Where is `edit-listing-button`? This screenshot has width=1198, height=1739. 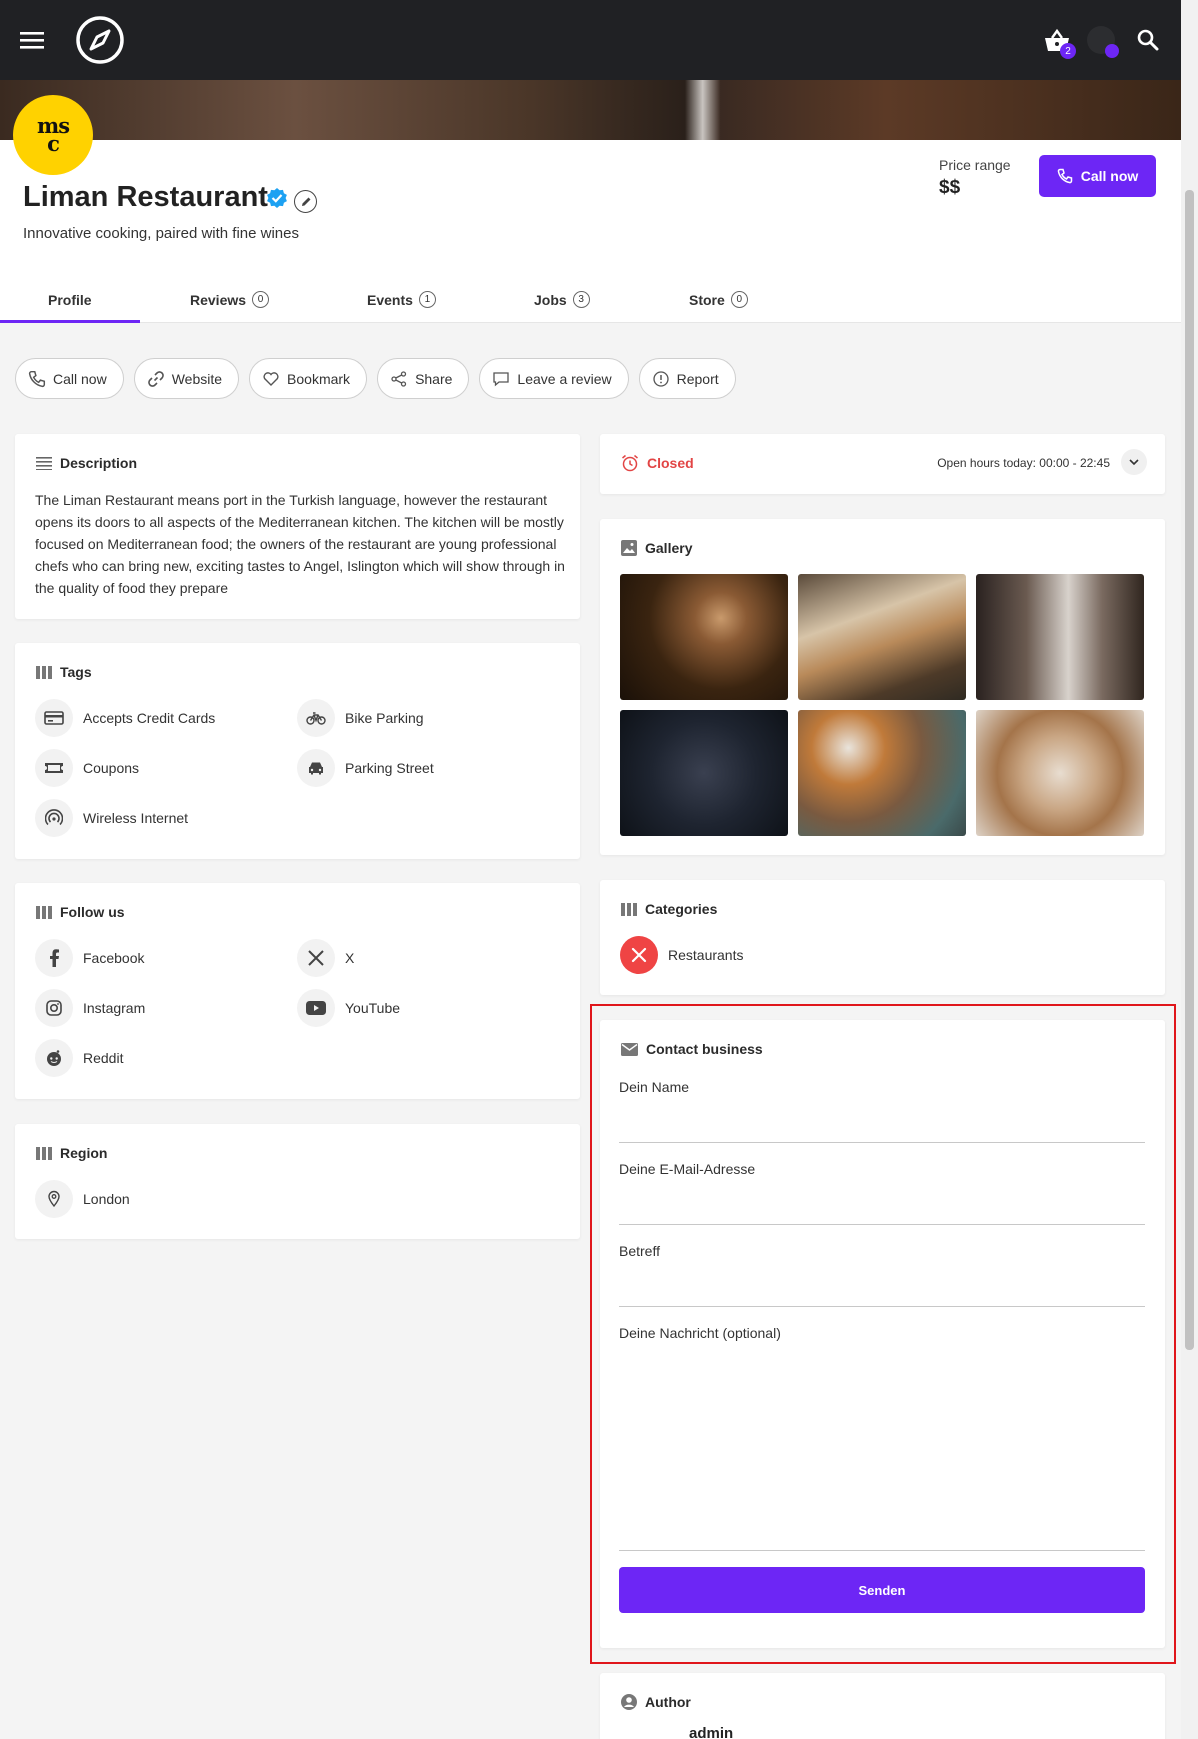
edit-listing-button is located at coordinates (305, 201).